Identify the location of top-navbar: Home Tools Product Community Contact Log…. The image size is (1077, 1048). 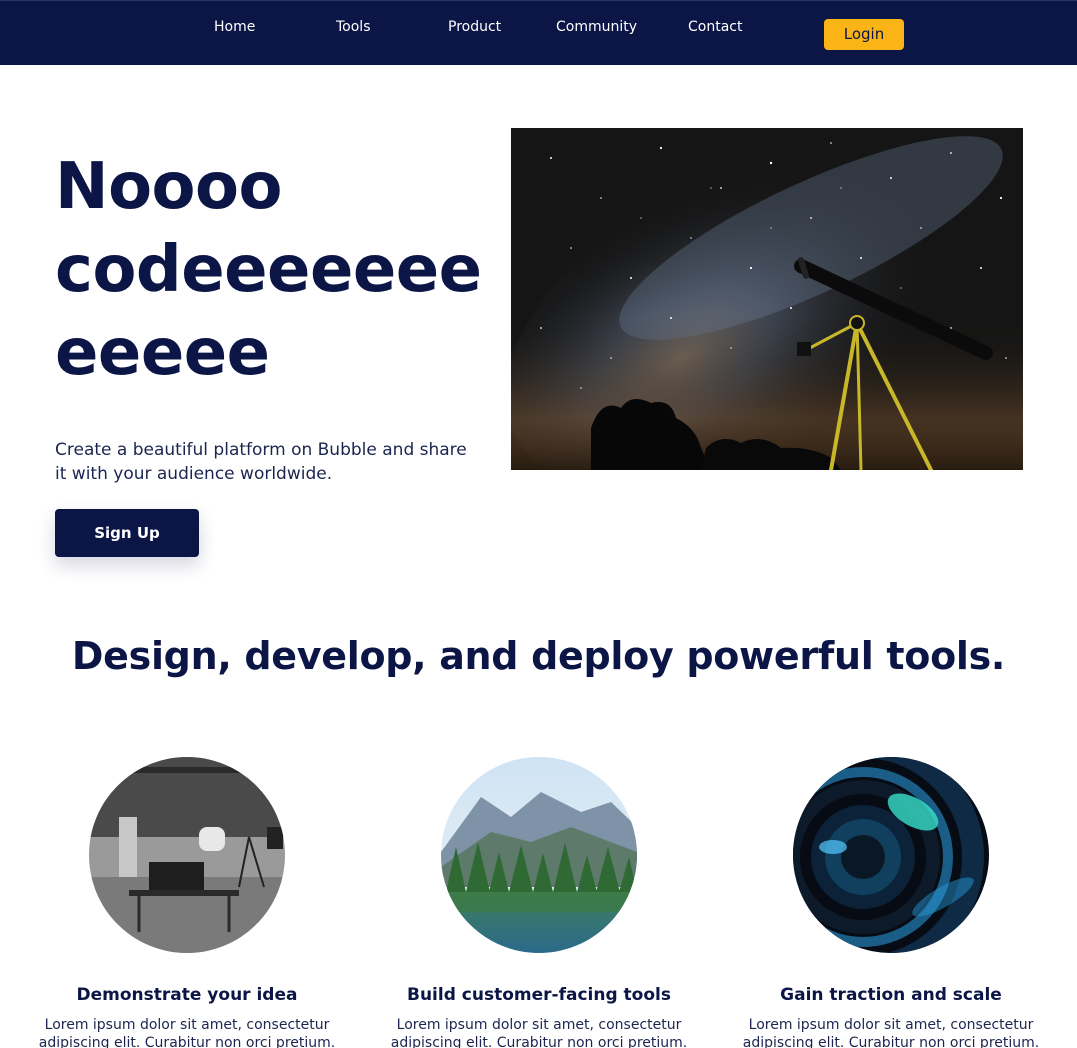
(538, 32).